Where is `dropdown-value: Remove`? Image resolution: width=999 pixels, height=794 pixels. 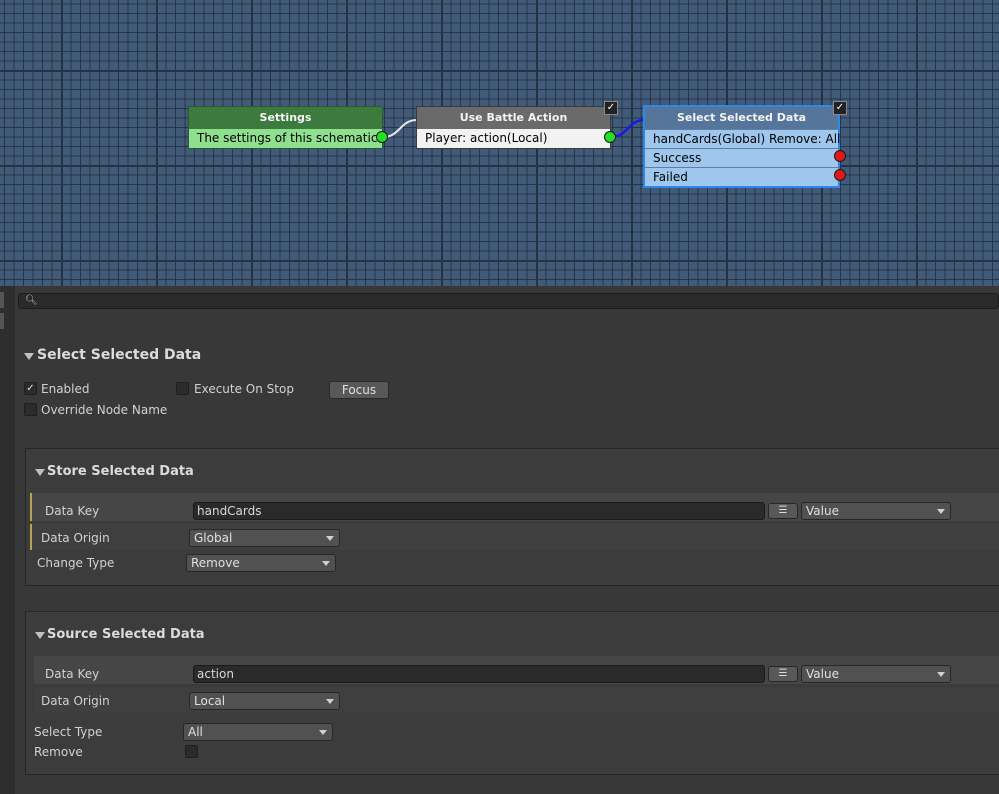 dropdown-value: Remove is located at coordinates (215, 563).